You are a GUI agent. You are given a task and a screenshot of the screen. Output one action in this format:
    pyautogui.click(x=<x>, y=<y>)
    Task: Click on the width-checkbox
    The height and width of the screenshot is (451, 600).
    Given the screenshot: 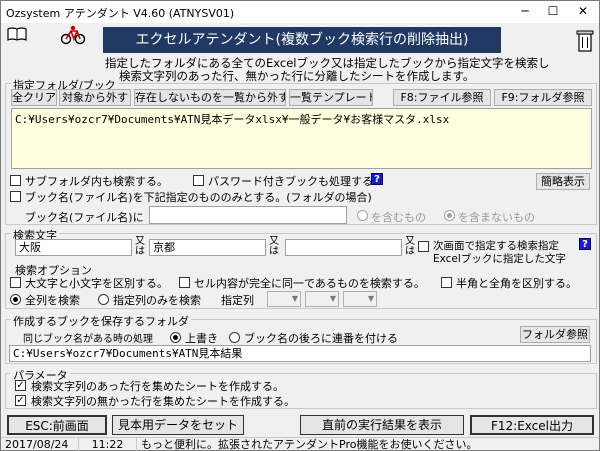 What is the action you would take?
    pyautogui.click(x=446, y=282)
    